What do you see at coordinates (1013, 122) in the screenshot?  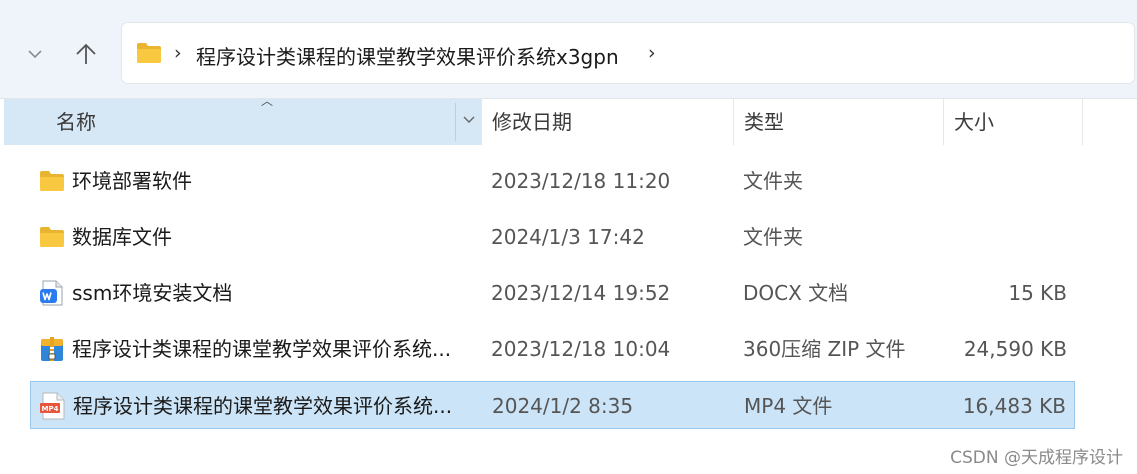 I see `column-header-size: 大小` at bounding box center [1013, 122].